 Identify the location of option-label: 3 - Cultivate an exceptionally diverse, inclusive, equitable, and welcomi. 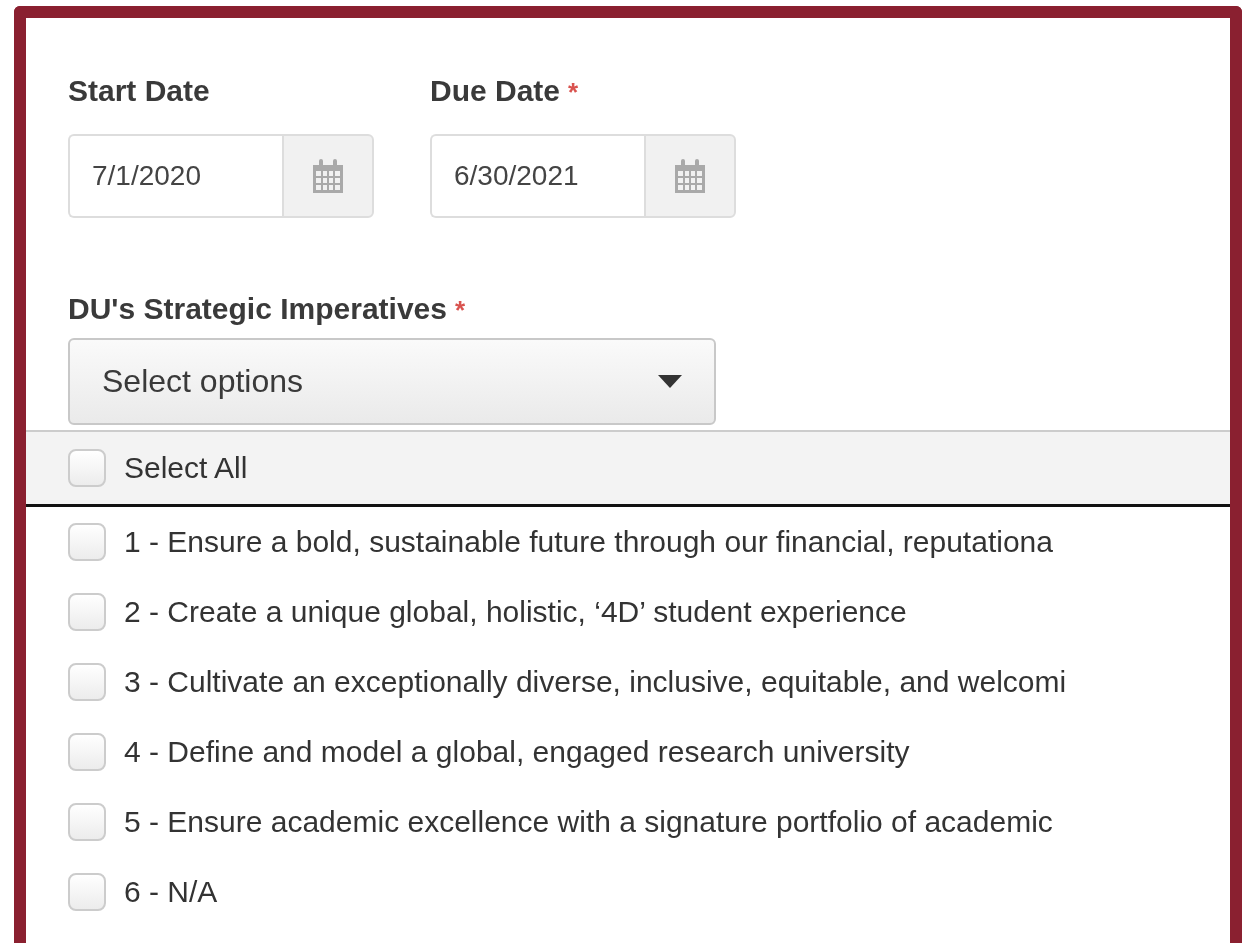
(595, 682).